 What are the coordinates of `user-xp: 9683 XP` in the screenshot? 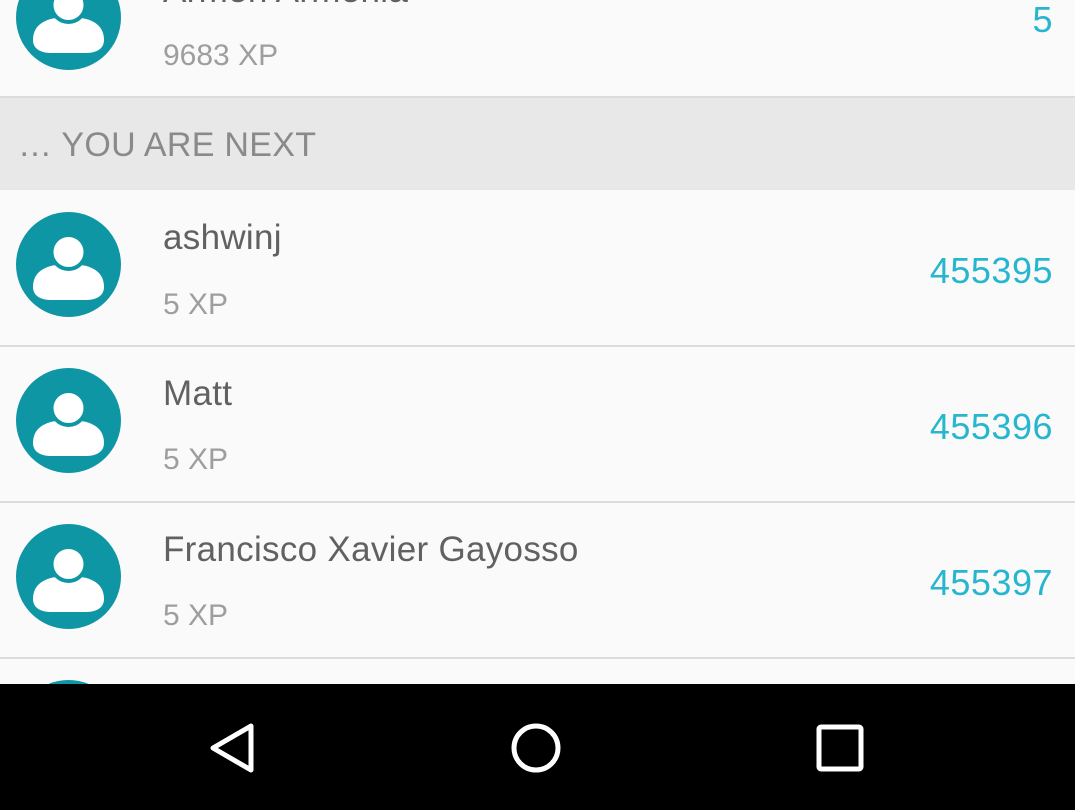 It's located at (221, 55).